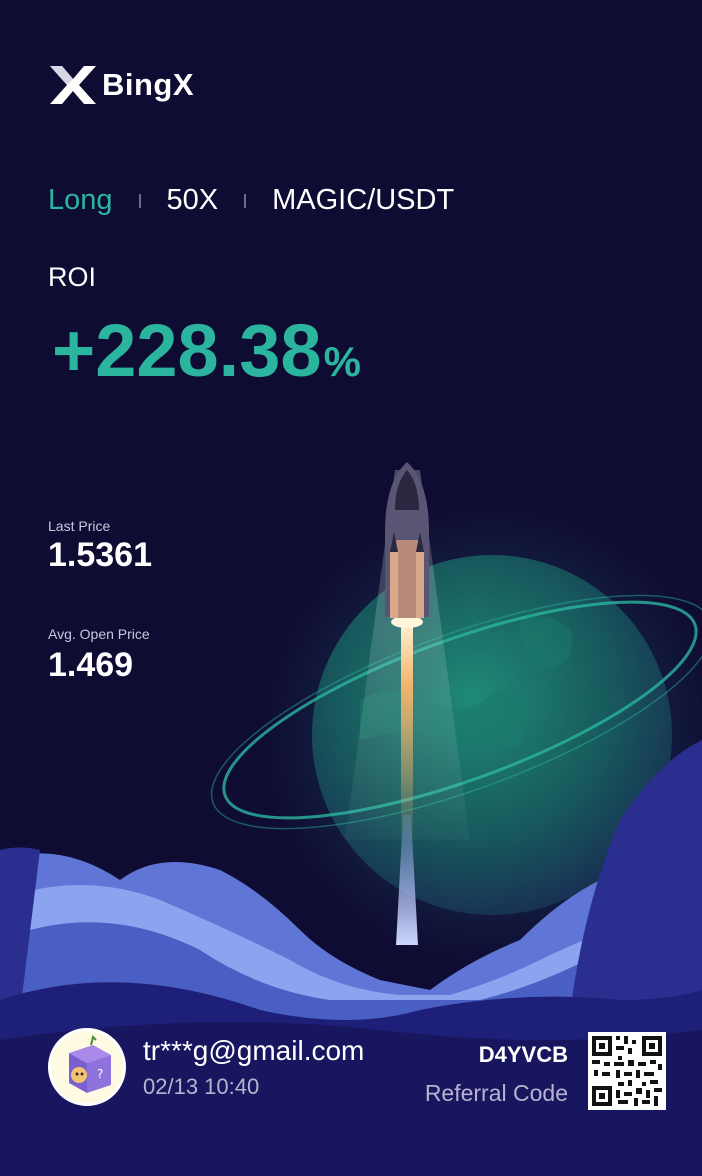 This screenshot has width=702, height=1176. I want to click on share-timestamp: 02/13 10:40, so click(201, 1086).